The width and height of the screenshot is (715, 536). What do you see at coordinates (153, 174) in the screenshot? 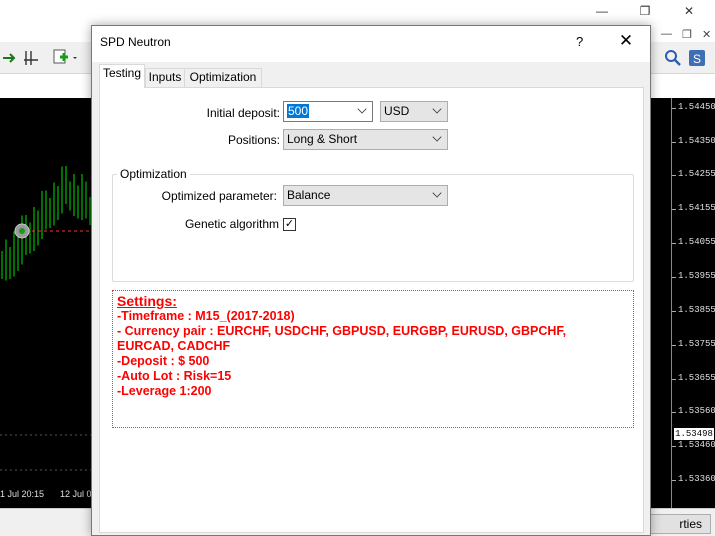
I see `optimization-group-label: Optimization` at bounding box center [153, 174].